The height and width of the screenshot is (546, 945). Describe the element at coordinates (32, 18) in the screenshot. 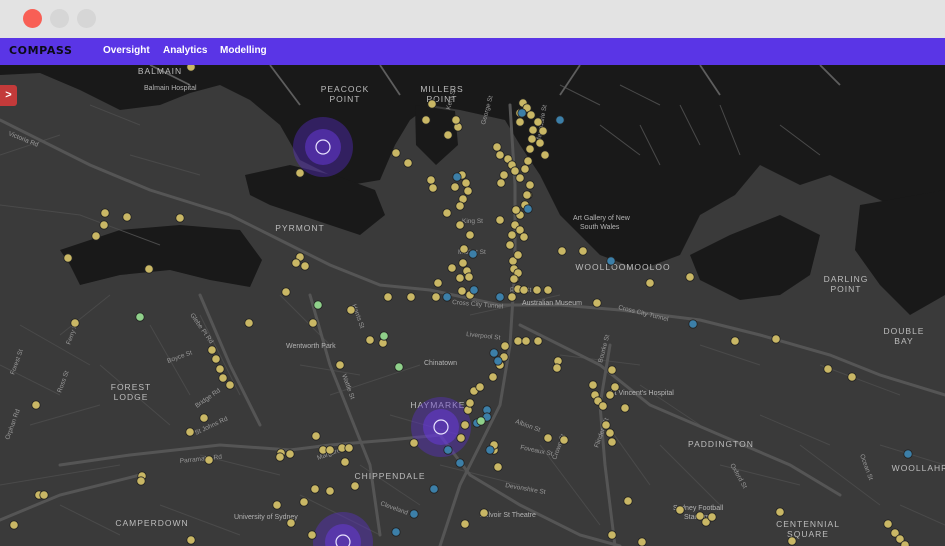

I see `window-close-button` at that location.